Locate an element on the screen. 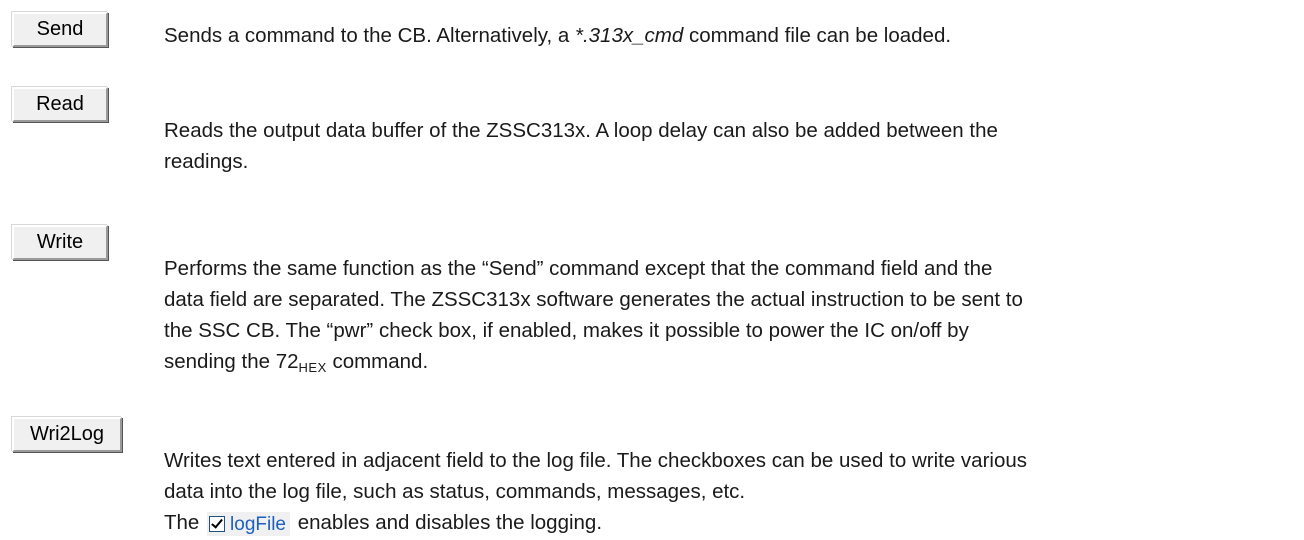 Image resolution: width=1304 pixels, height=540 pixels. hex-subscript: HEX is located at coordinates (312, 367).